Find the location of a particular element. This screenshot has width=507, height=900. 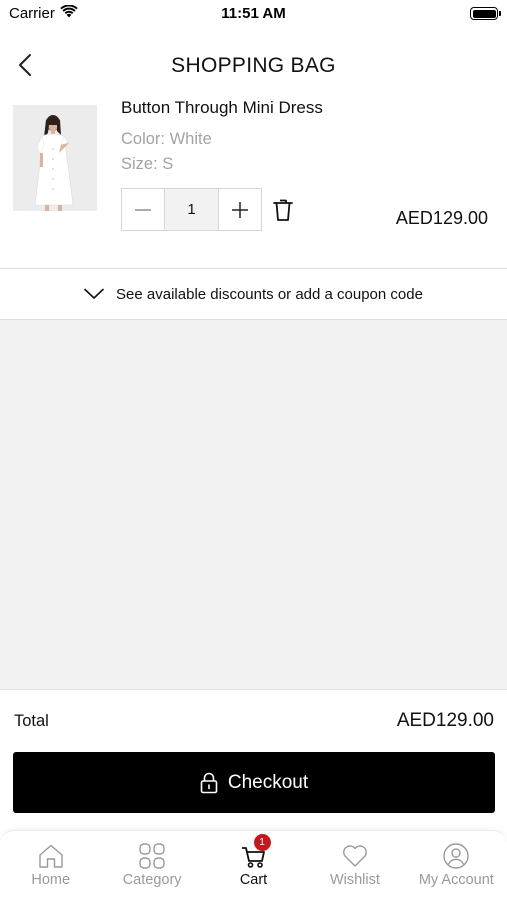

increase-quantity-button is located at coordinates (240, 209).